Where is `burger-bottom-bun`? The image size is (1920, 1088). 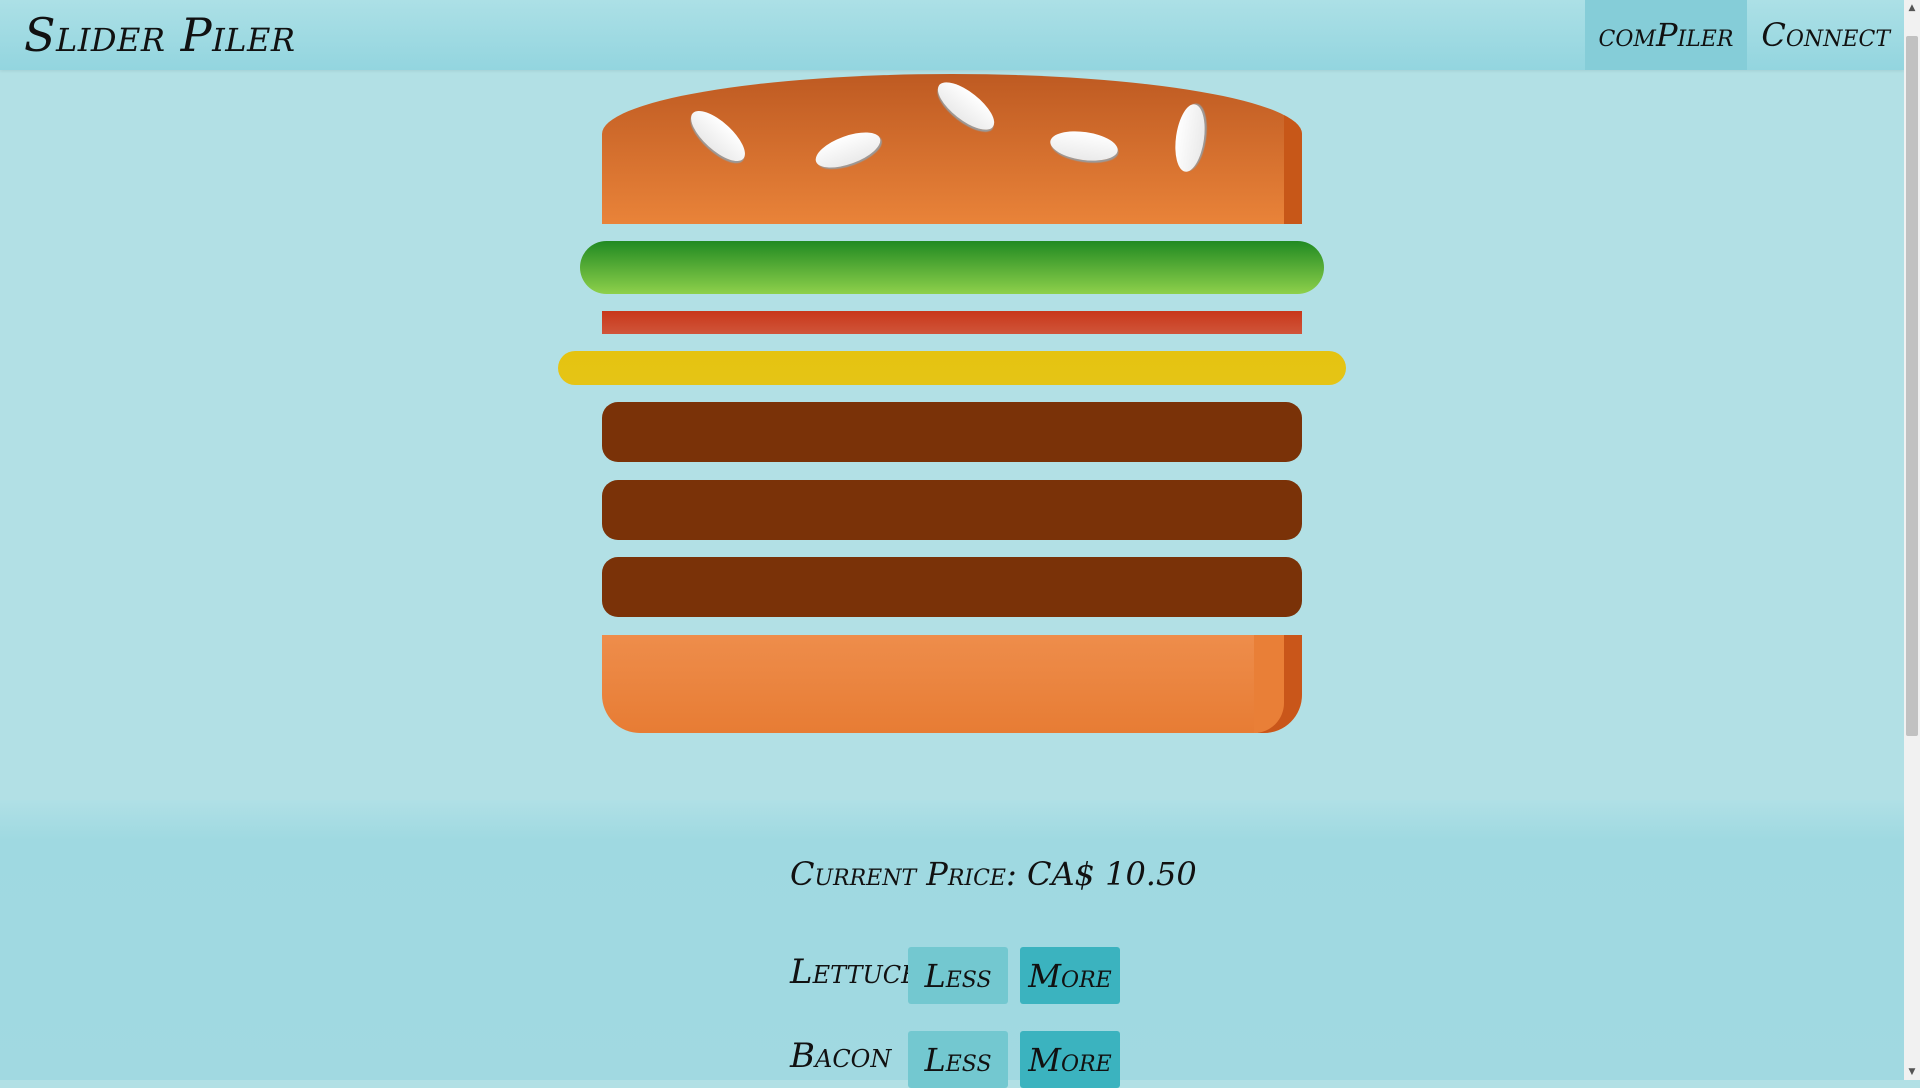 burger-bottom-bun is located at coordinates (952, 684).